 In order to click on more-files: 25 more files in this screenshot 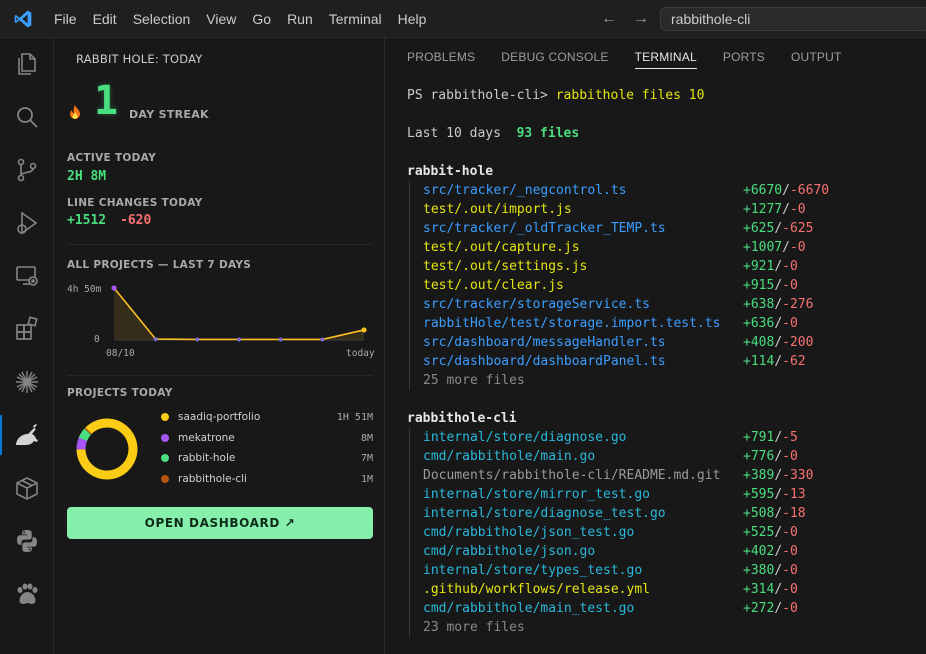, I will do `click(474, 380)`.